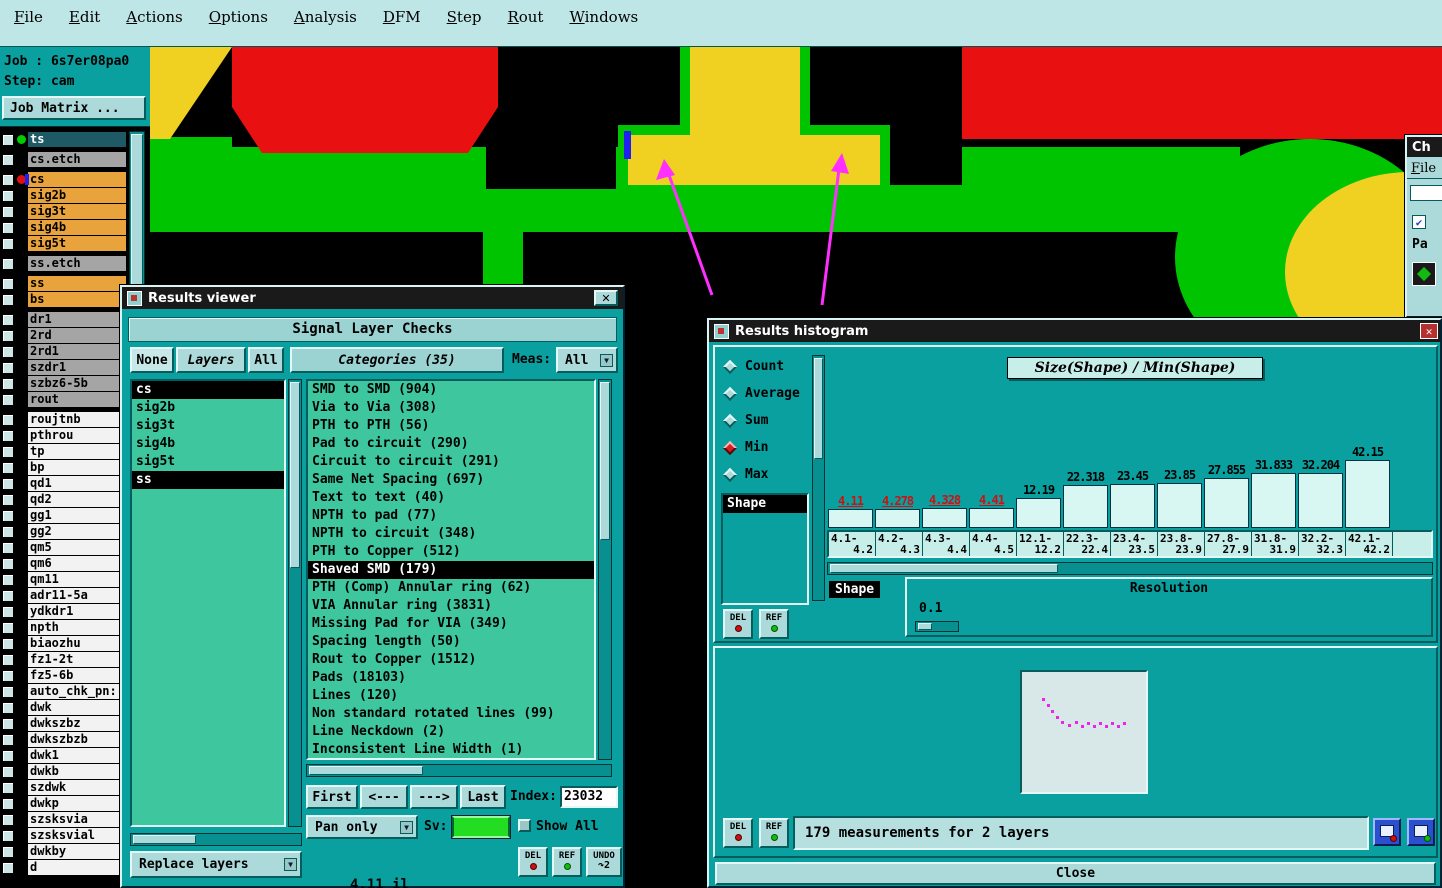 The image size is (1442, 888). What do you see at coordinates (451, 642) in the screenshot?
I see `category-item: Spacing length (50)` at bounding box center [451, 642].